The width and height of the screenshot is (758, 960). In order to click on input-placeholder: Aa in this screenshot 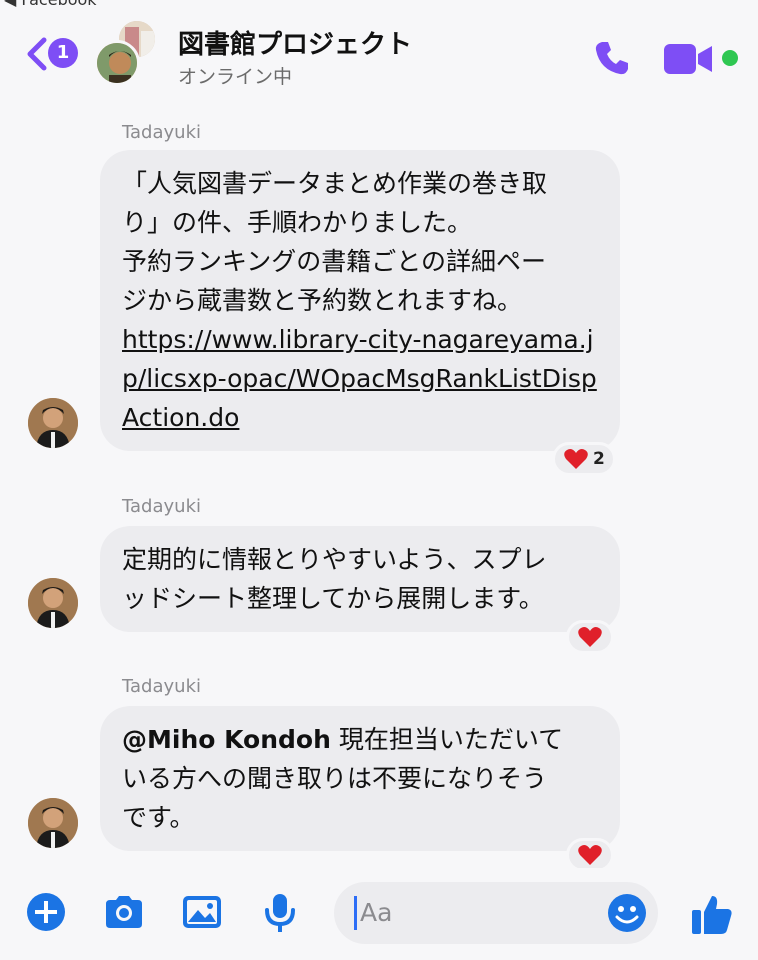, I will do `click(376, 912)`.